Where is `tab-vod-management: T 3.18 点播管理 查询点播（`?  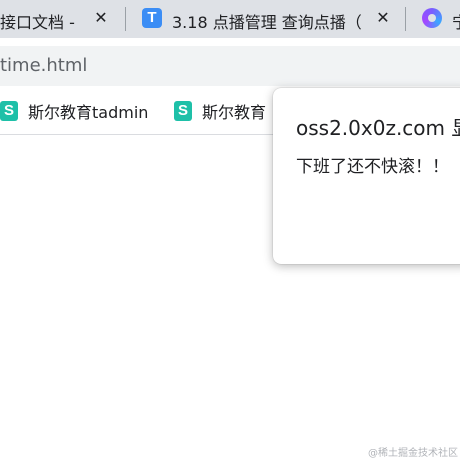 tab-vod-management: T 3.18 点播管理 查询点播（ is located at coordinates (264, 19).